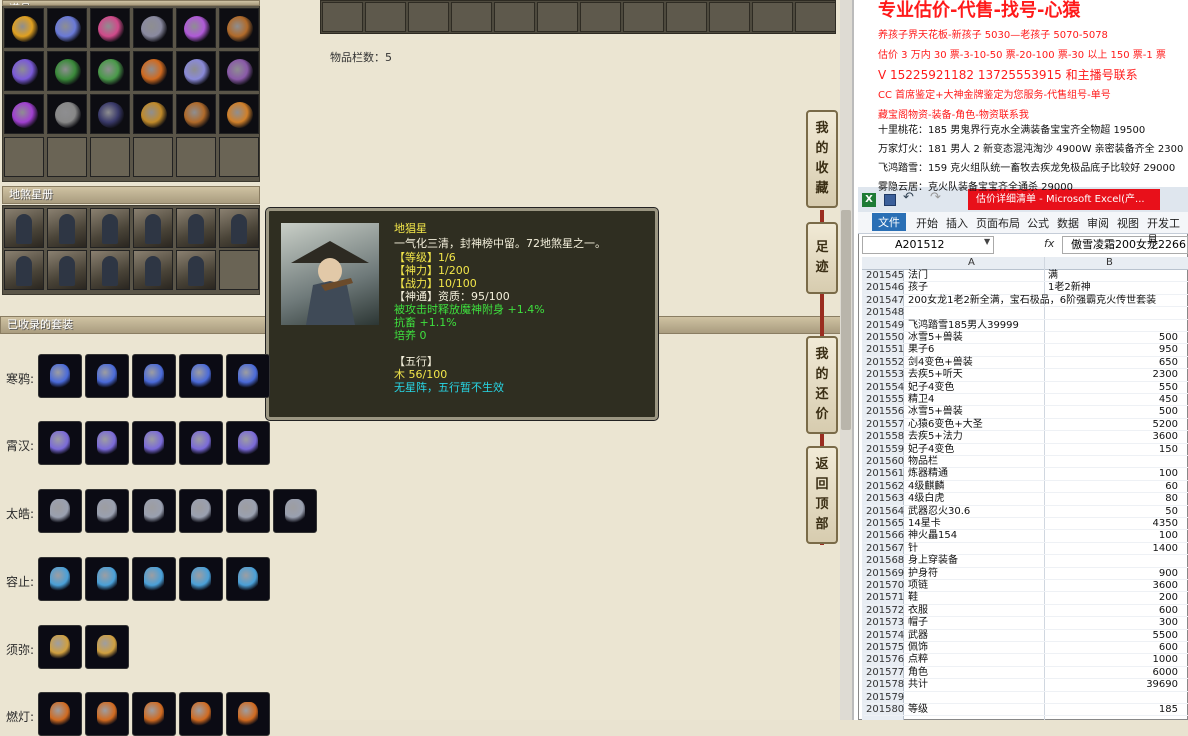  What do you see at coordinates (913, 598) in the screenshot?
I see `cell-a: 鞋` at bounding box center [913, 598].